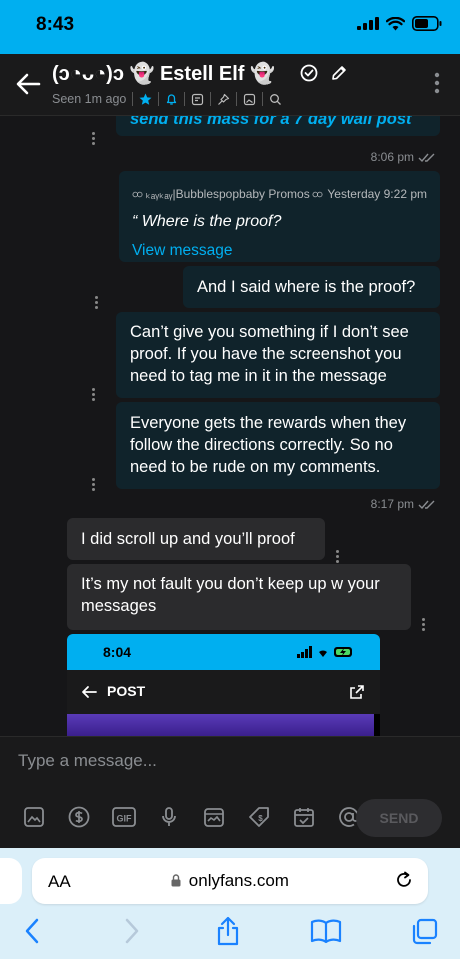  Describe the element at coordinates (339, 73) in the screenshot. I see `pencil-icon` at that location.